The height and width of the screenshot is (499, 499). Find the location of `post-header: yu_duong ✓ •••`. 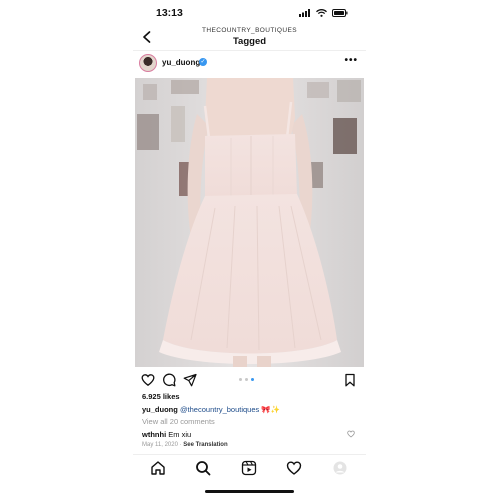

post-header: yu_duong ✓ ••• is located at coordinates (249, 63).